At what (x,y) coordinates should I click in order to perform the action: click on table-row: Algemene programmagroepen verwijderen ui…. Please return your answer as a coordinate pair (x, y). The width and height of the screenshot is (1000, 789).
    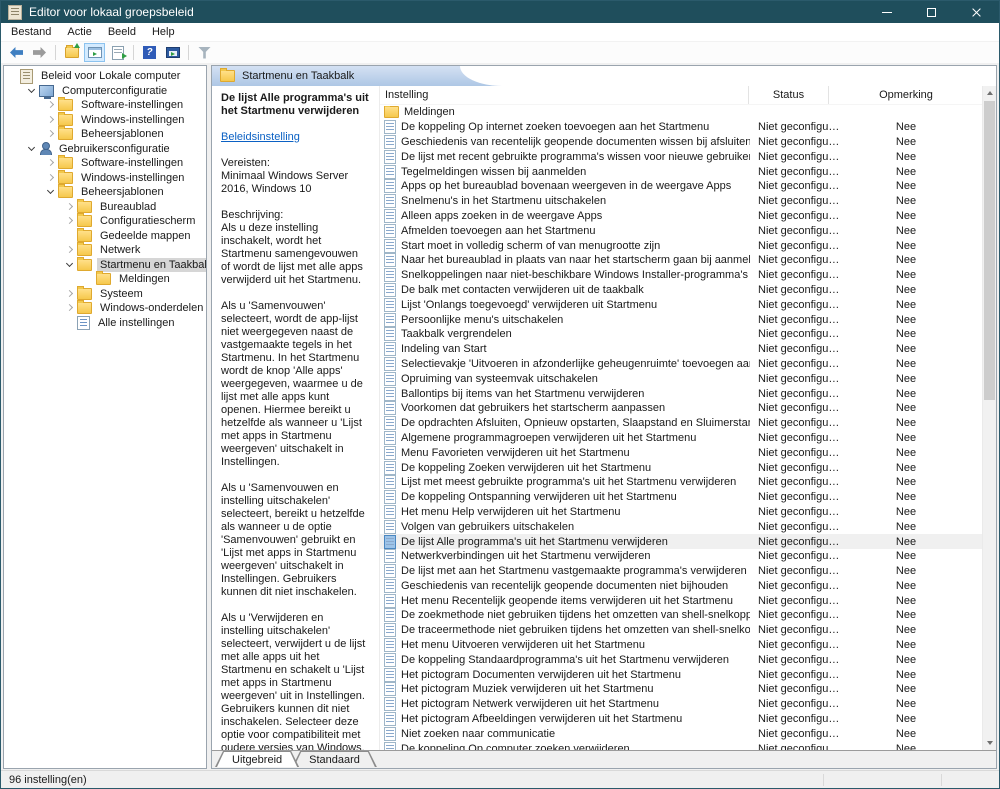
    Looking at the image, I should click on (681, 438).